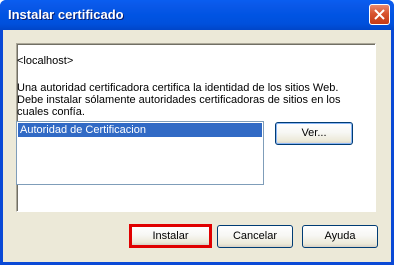 This screenshot has height=265, width=394. I want to click on close-button, so click(379, 14).